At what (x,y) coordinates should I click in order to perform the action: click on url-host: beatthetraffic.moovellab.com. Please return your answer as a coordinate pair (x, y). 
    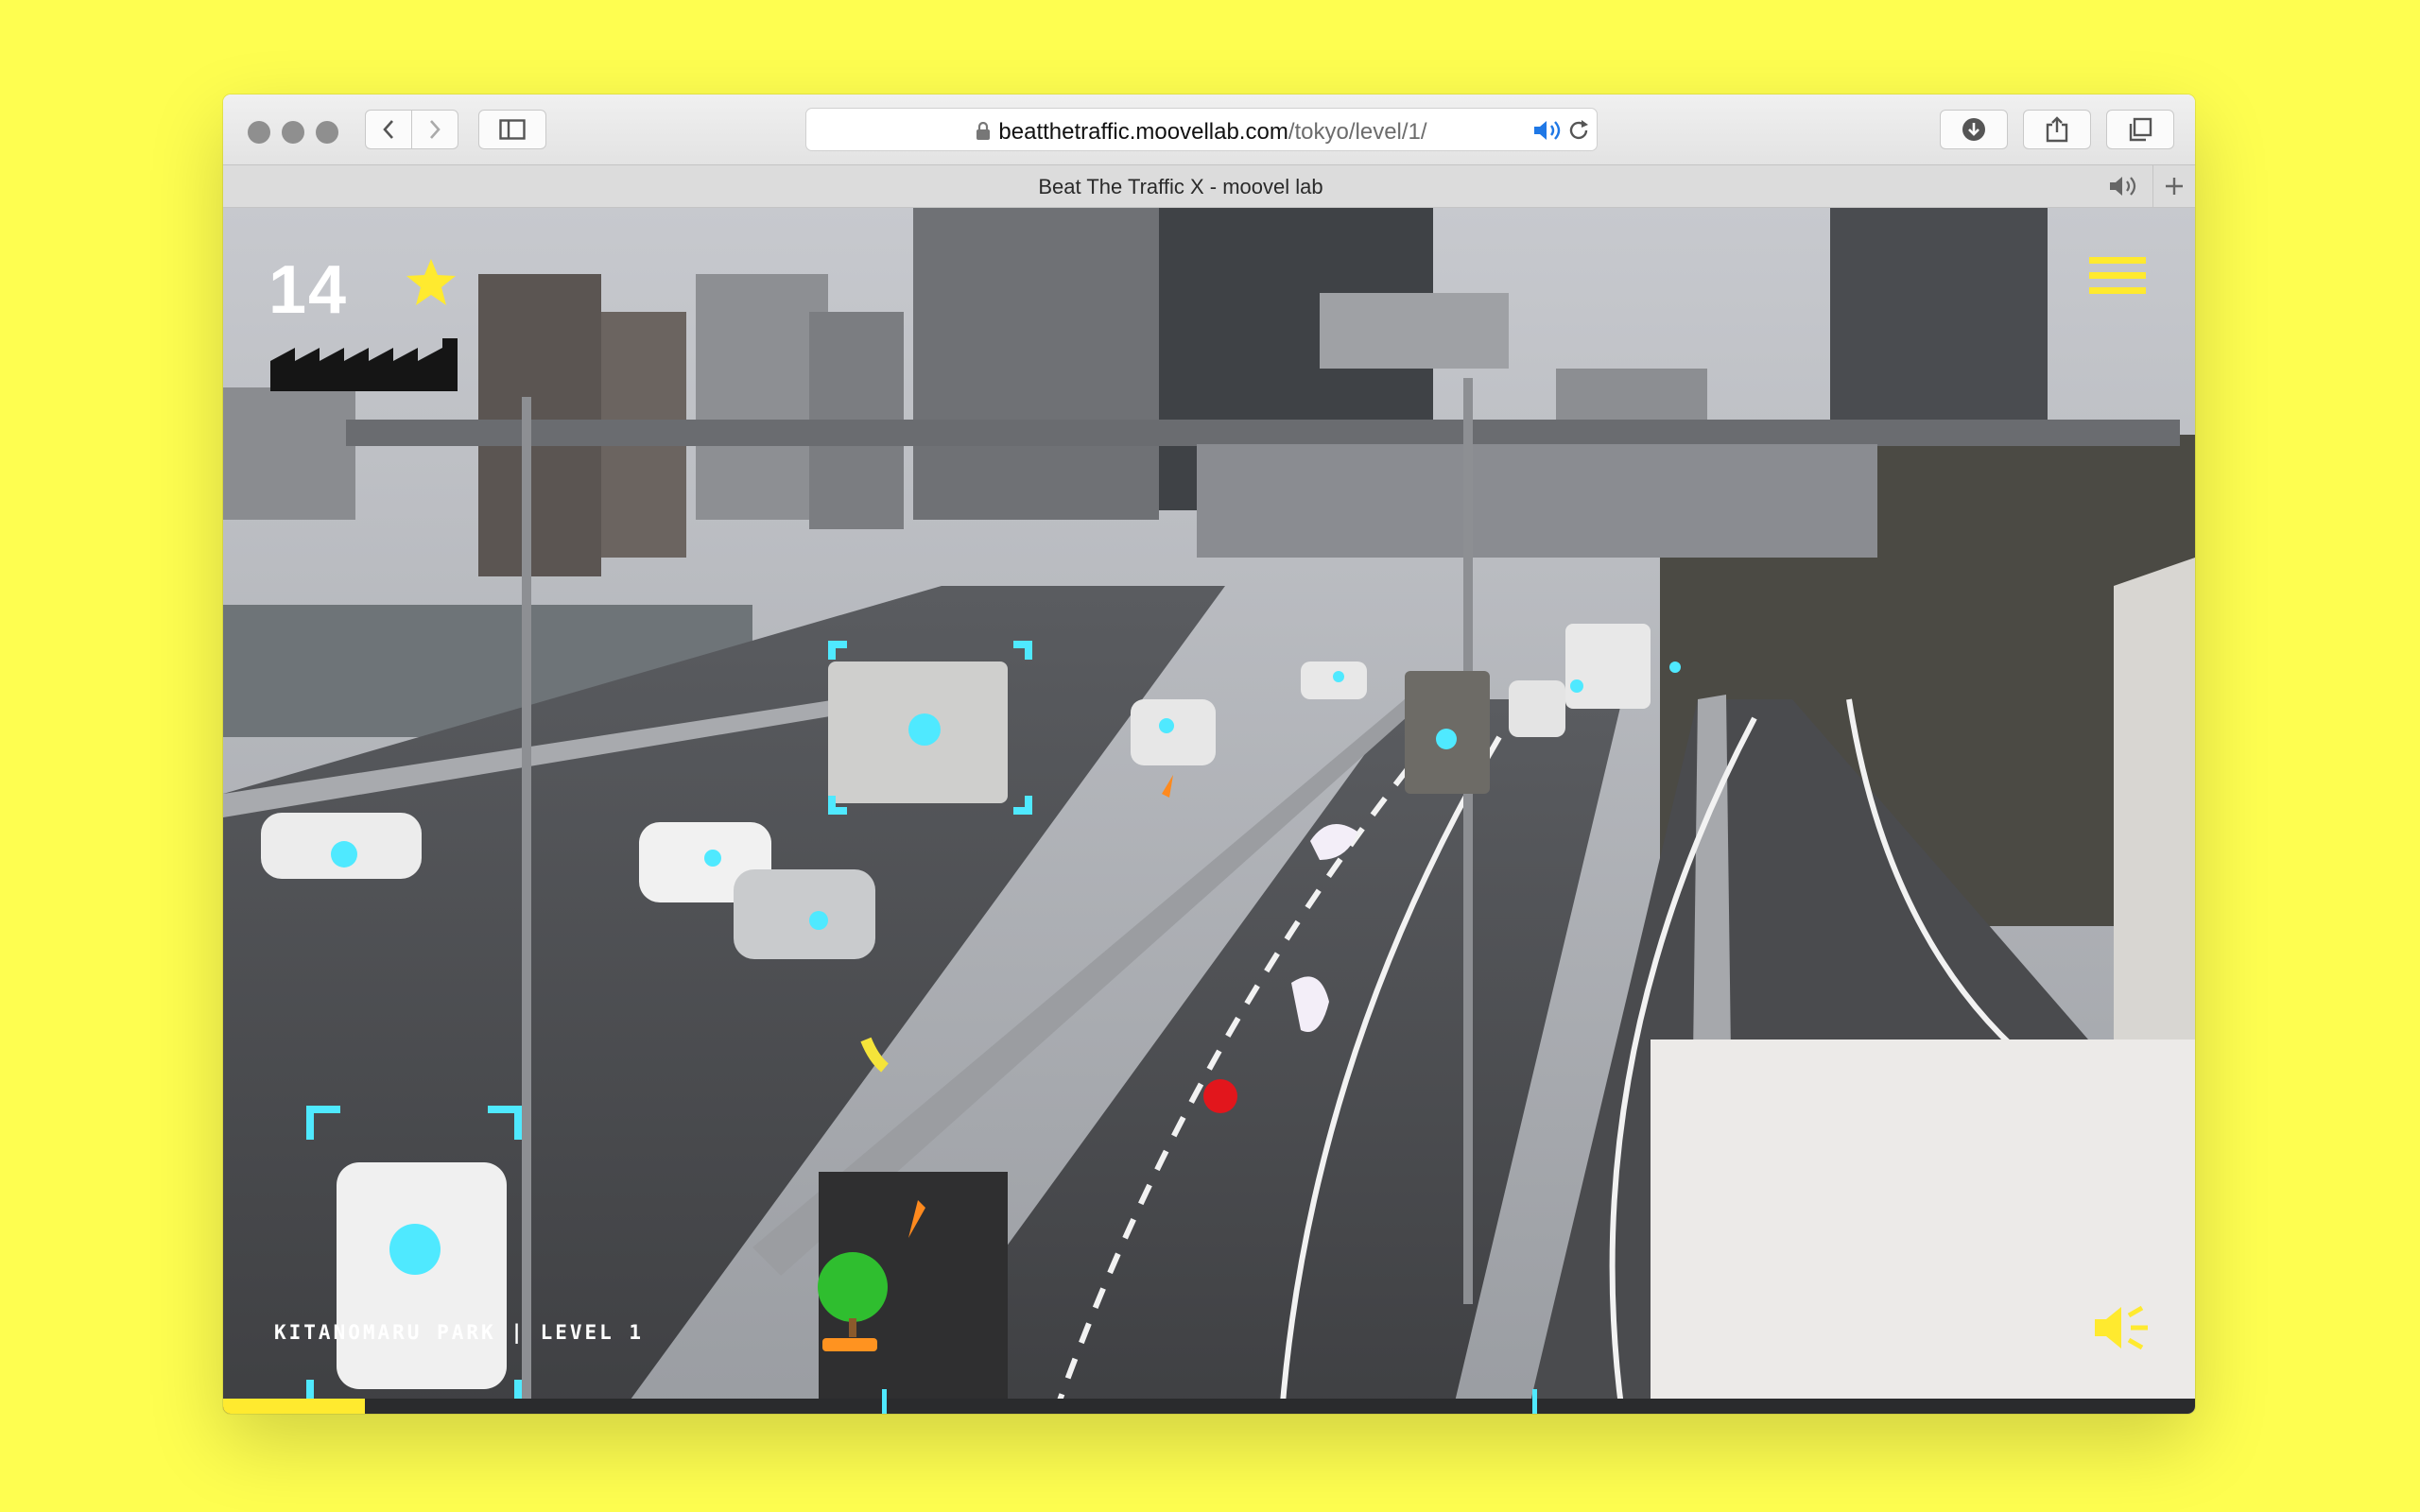
    Looking at the image, I should click on (1143, 132).